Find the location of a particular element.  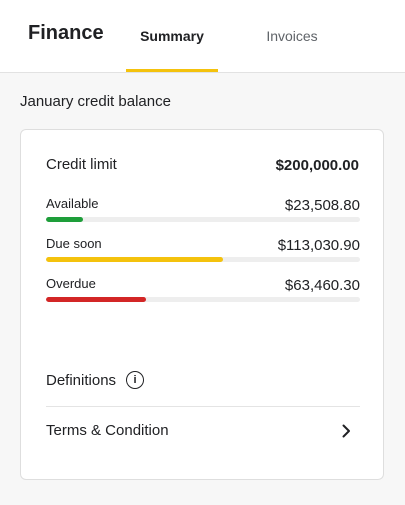

credit-limit-label: Credit limit is located at coordinates (81, 164).